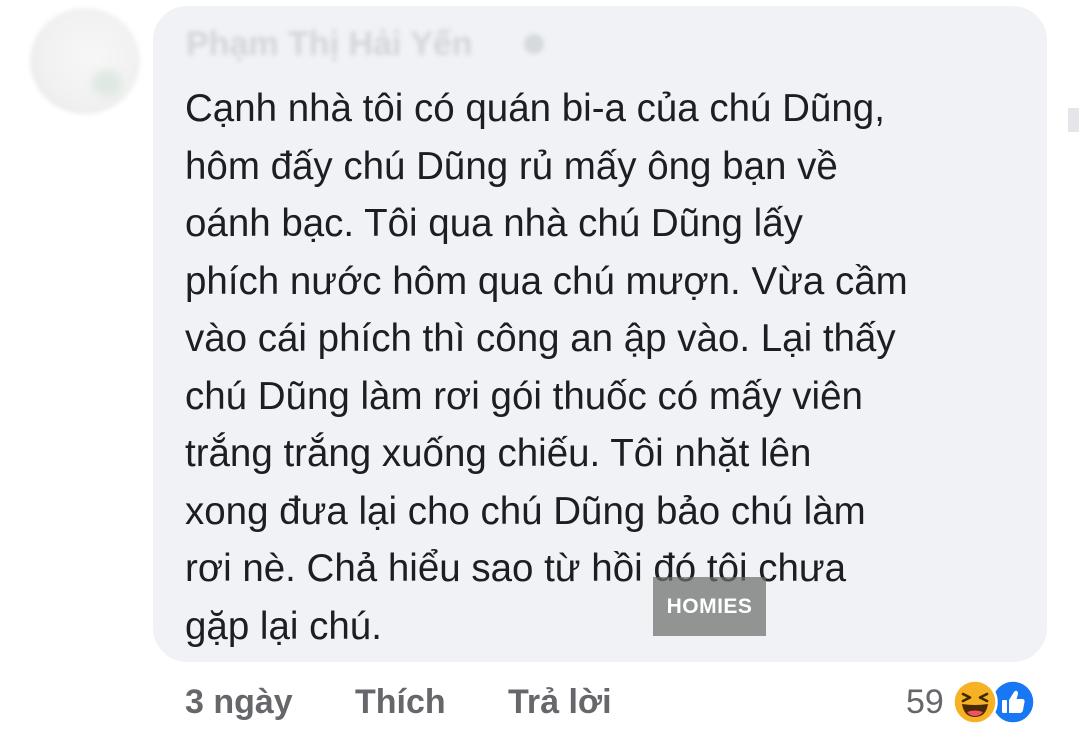 The height and width of the screenshot is (755, 1079). What do you see at coordinates (560, 702) in the screenshot?
I see `reply-button: Trả lời` at bounding box center [560, 702].